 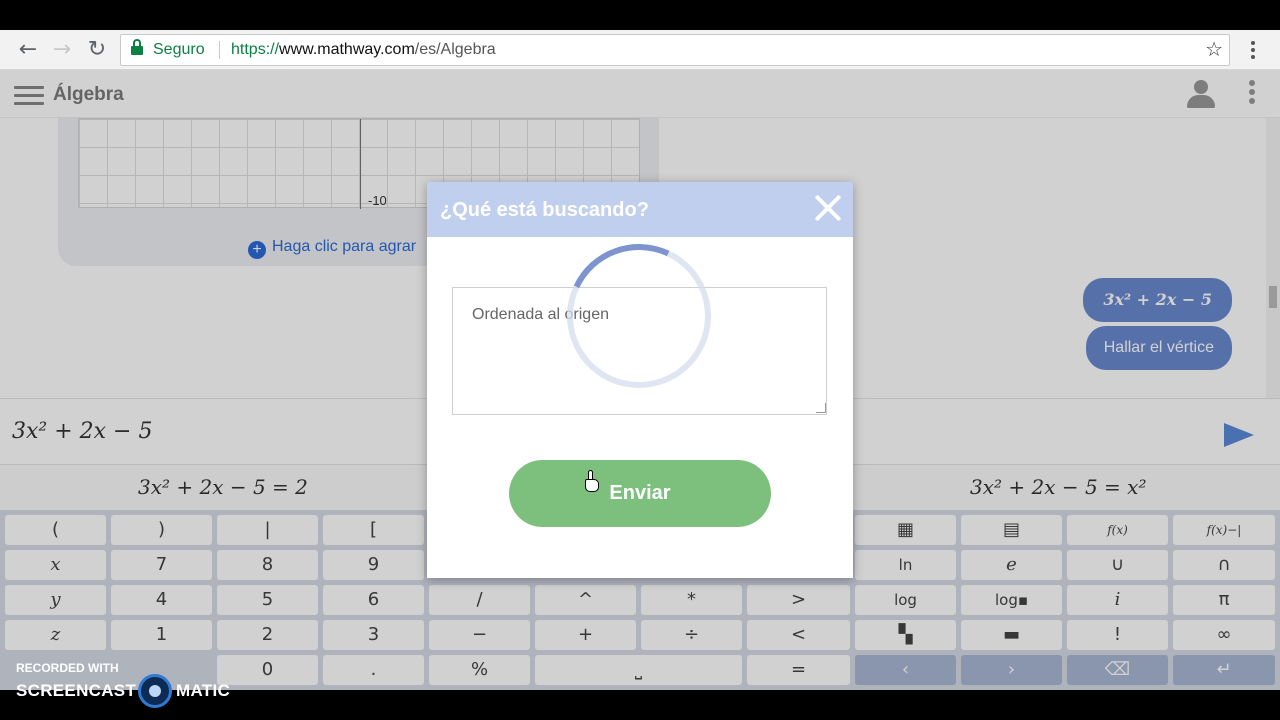 I want to click on star-icon: ☆, so click(x=1214, y=49).